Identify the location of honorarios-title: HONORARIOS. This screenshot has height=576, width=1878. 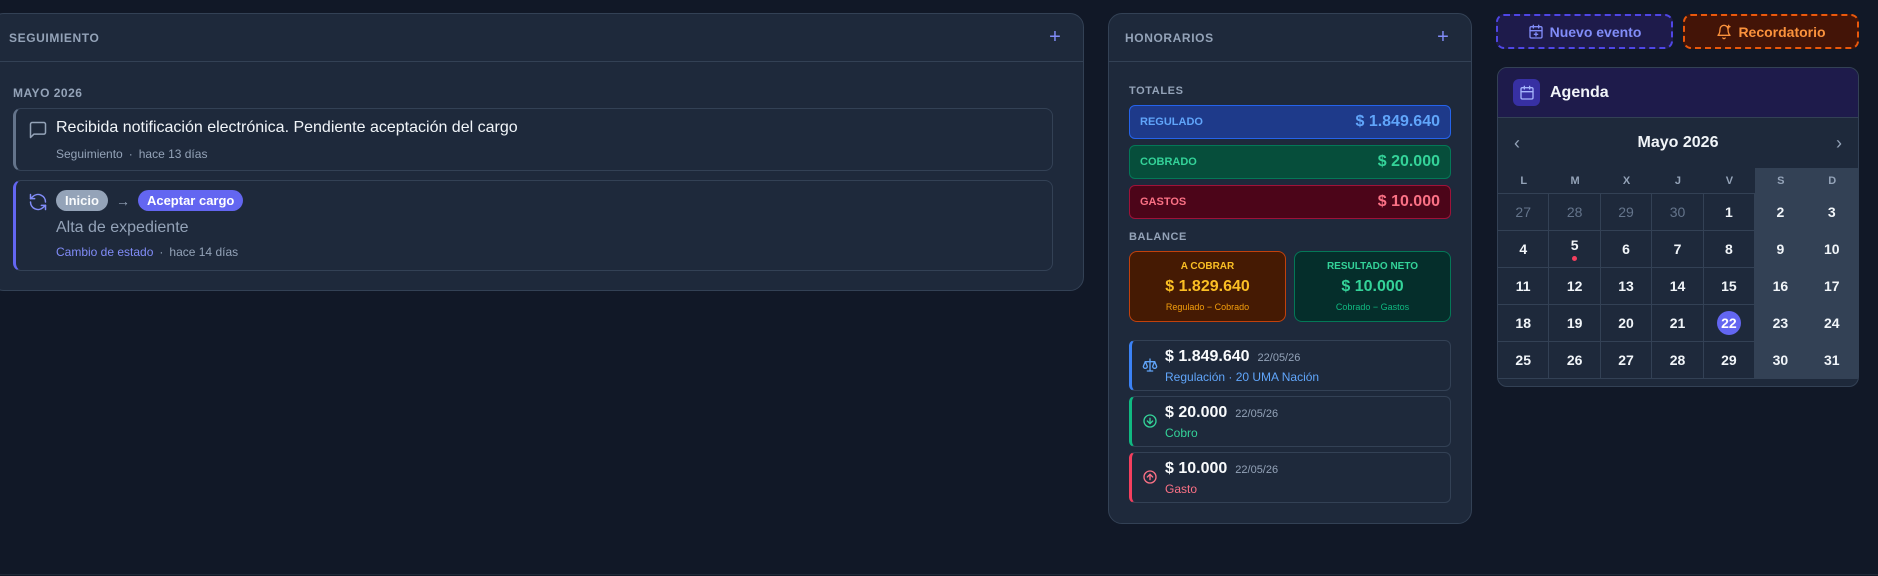
(1169, 37).